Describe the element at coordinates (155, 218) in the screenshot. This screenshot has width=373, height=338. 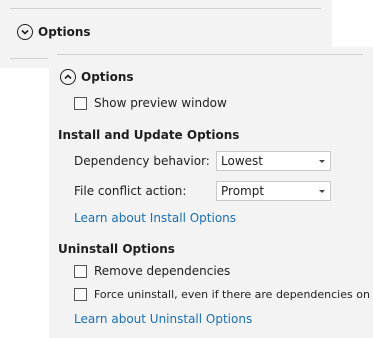
I see `learn-install-options-link: Learn about Install Options` at that location.